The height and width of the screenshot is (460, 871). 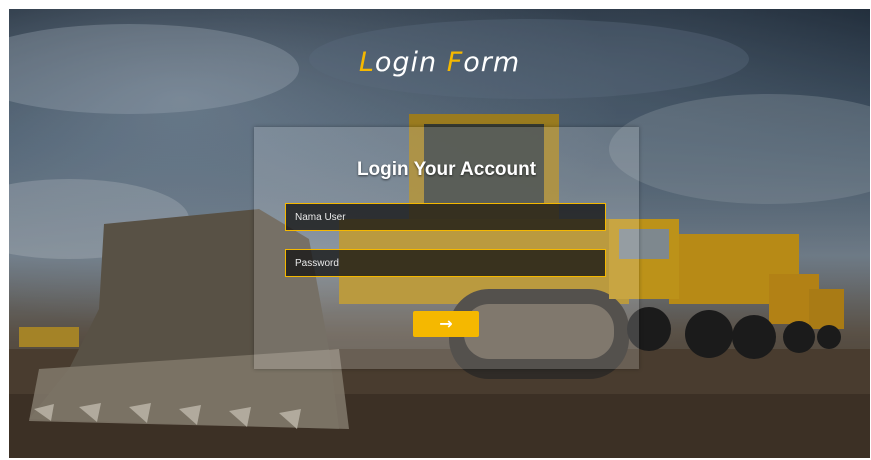 I want to click on arrow-right-icon: →, so click(x=446, y=323).